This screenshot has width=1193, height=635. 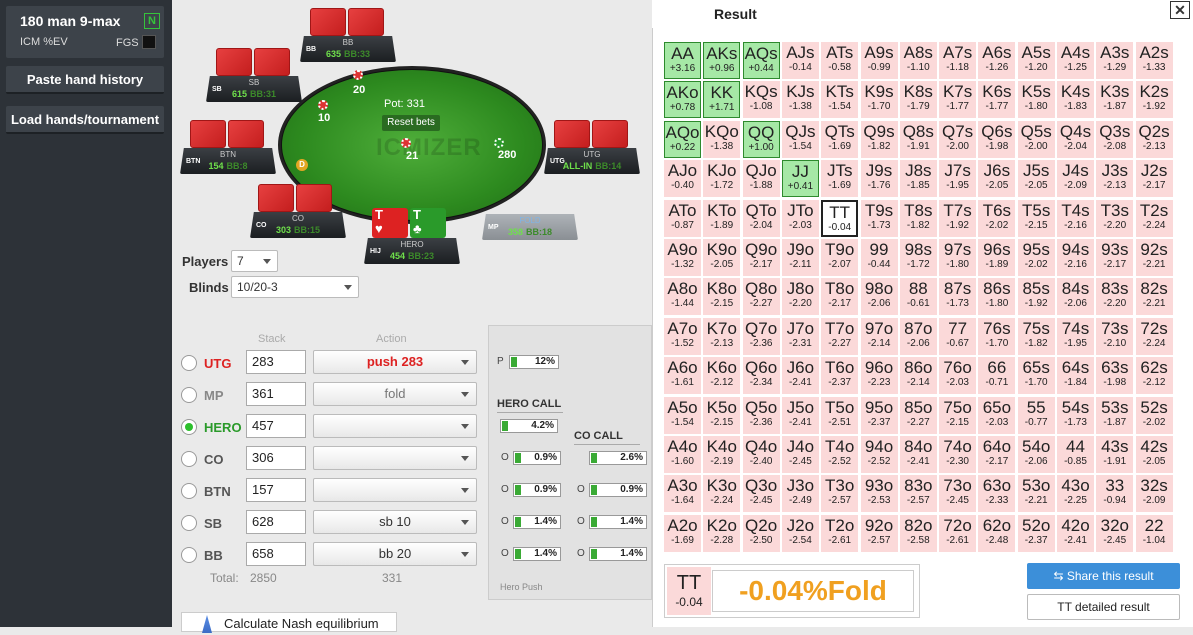 I want to click on hand-cell-kk: KK +1.71, so click(x=722, y=100).